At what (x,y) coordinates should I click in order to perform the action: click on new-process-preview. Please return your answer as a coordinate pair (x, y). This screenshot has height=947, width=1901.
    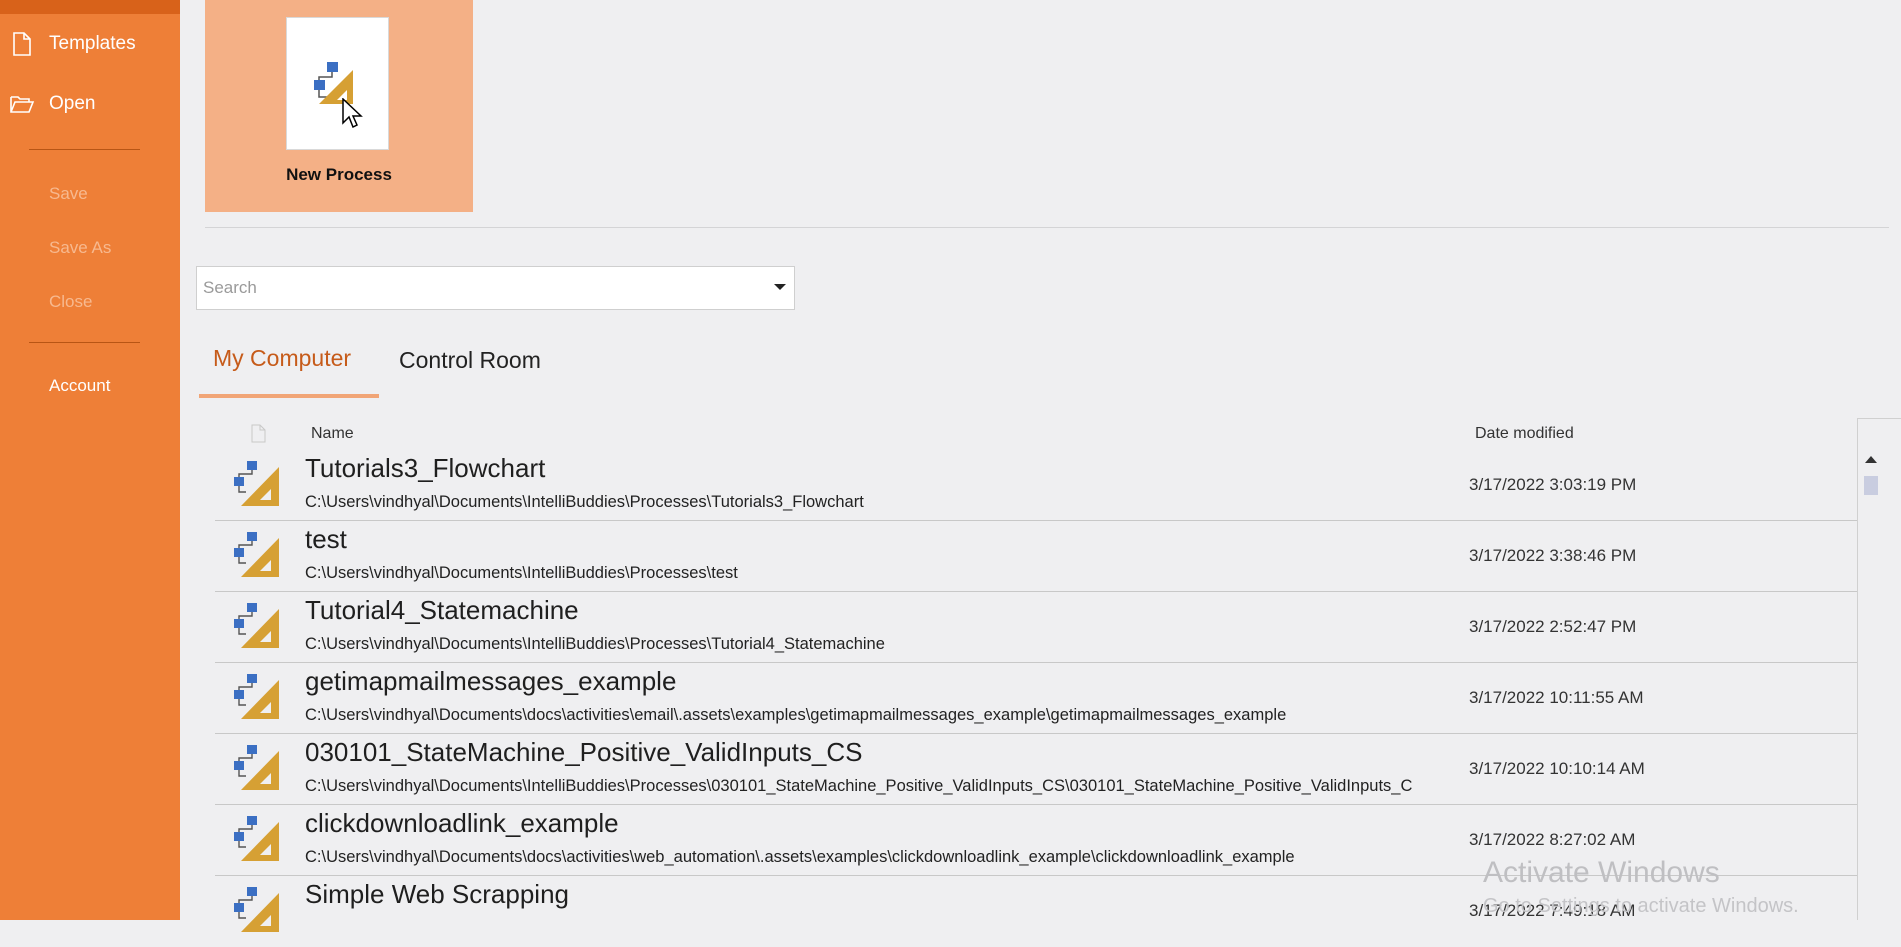
    Looking at the image, I should click on (337, 83).